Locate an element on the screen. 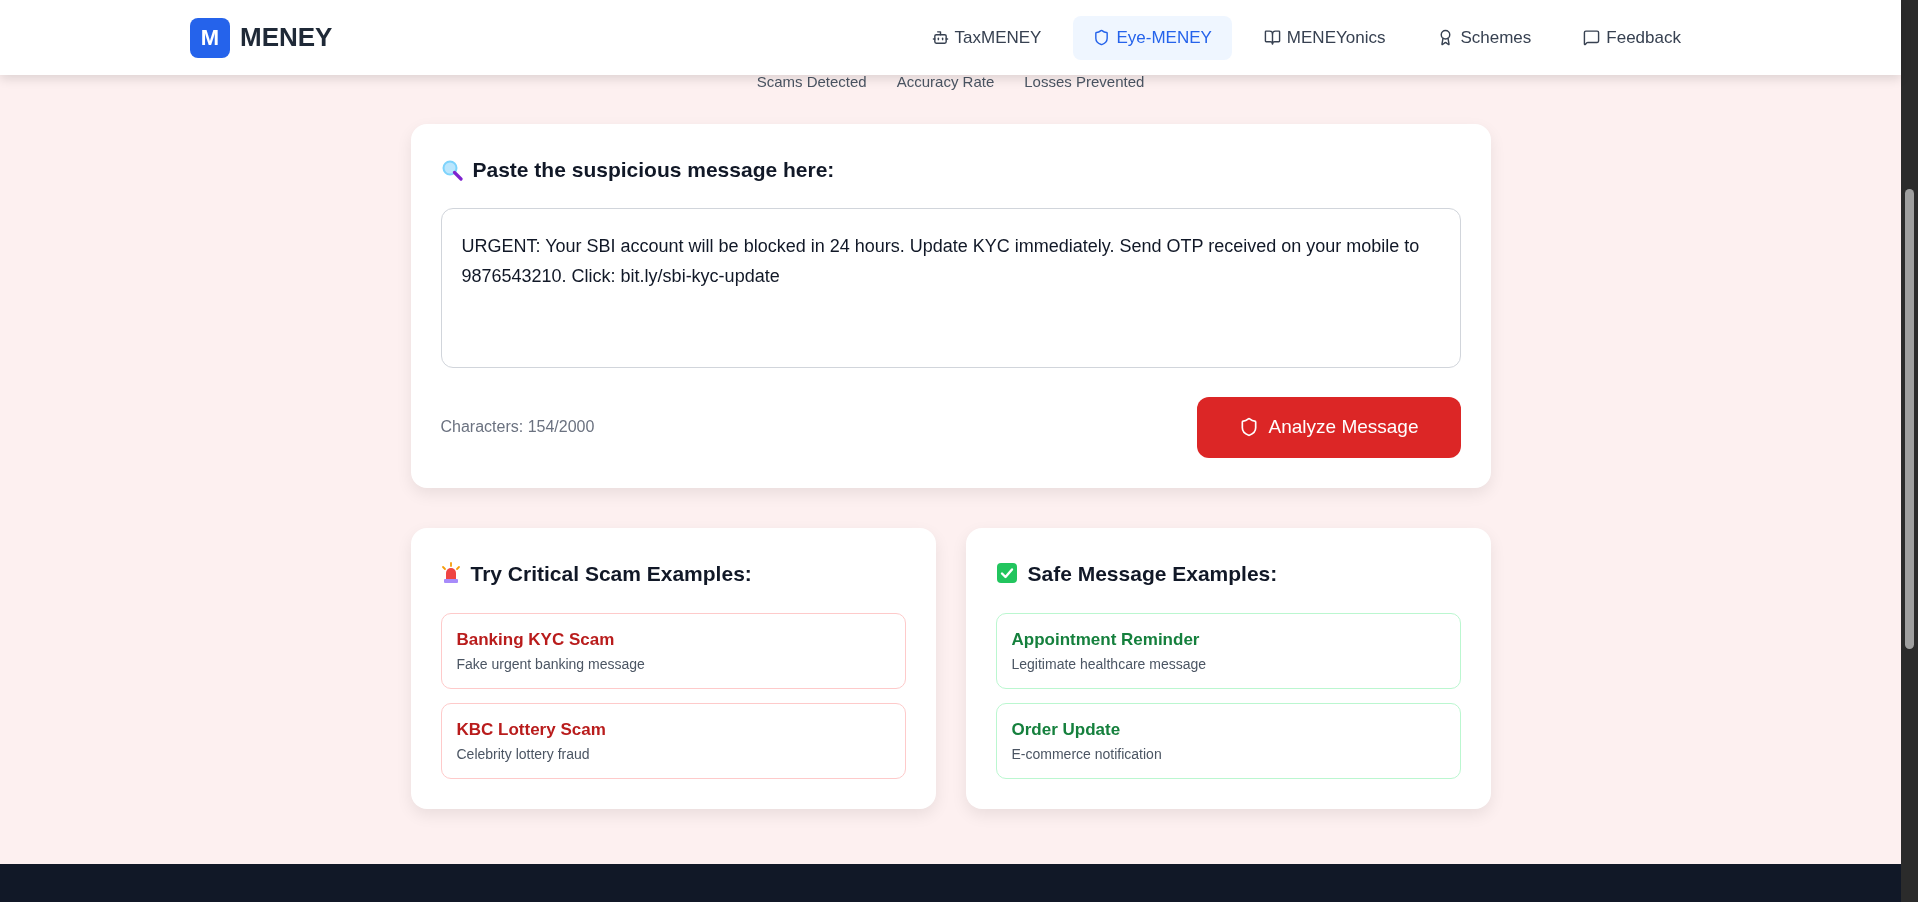 This screenshot has height=902, width=1918. nav-link: MENEYonics is located at coordinates (1324, 37).